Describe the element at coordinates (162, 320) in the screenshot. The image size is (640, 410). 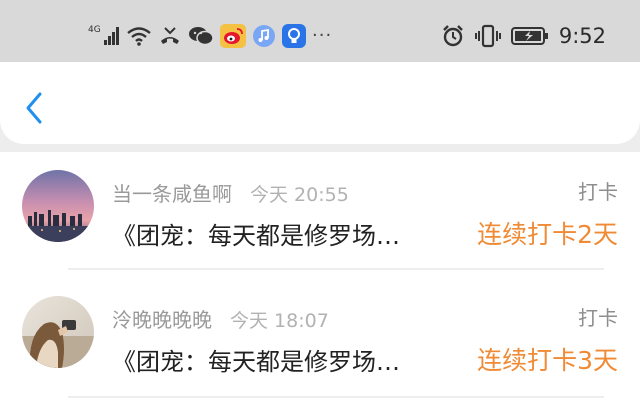
I see `user-name: 泠晚晚晚晚` at that location.